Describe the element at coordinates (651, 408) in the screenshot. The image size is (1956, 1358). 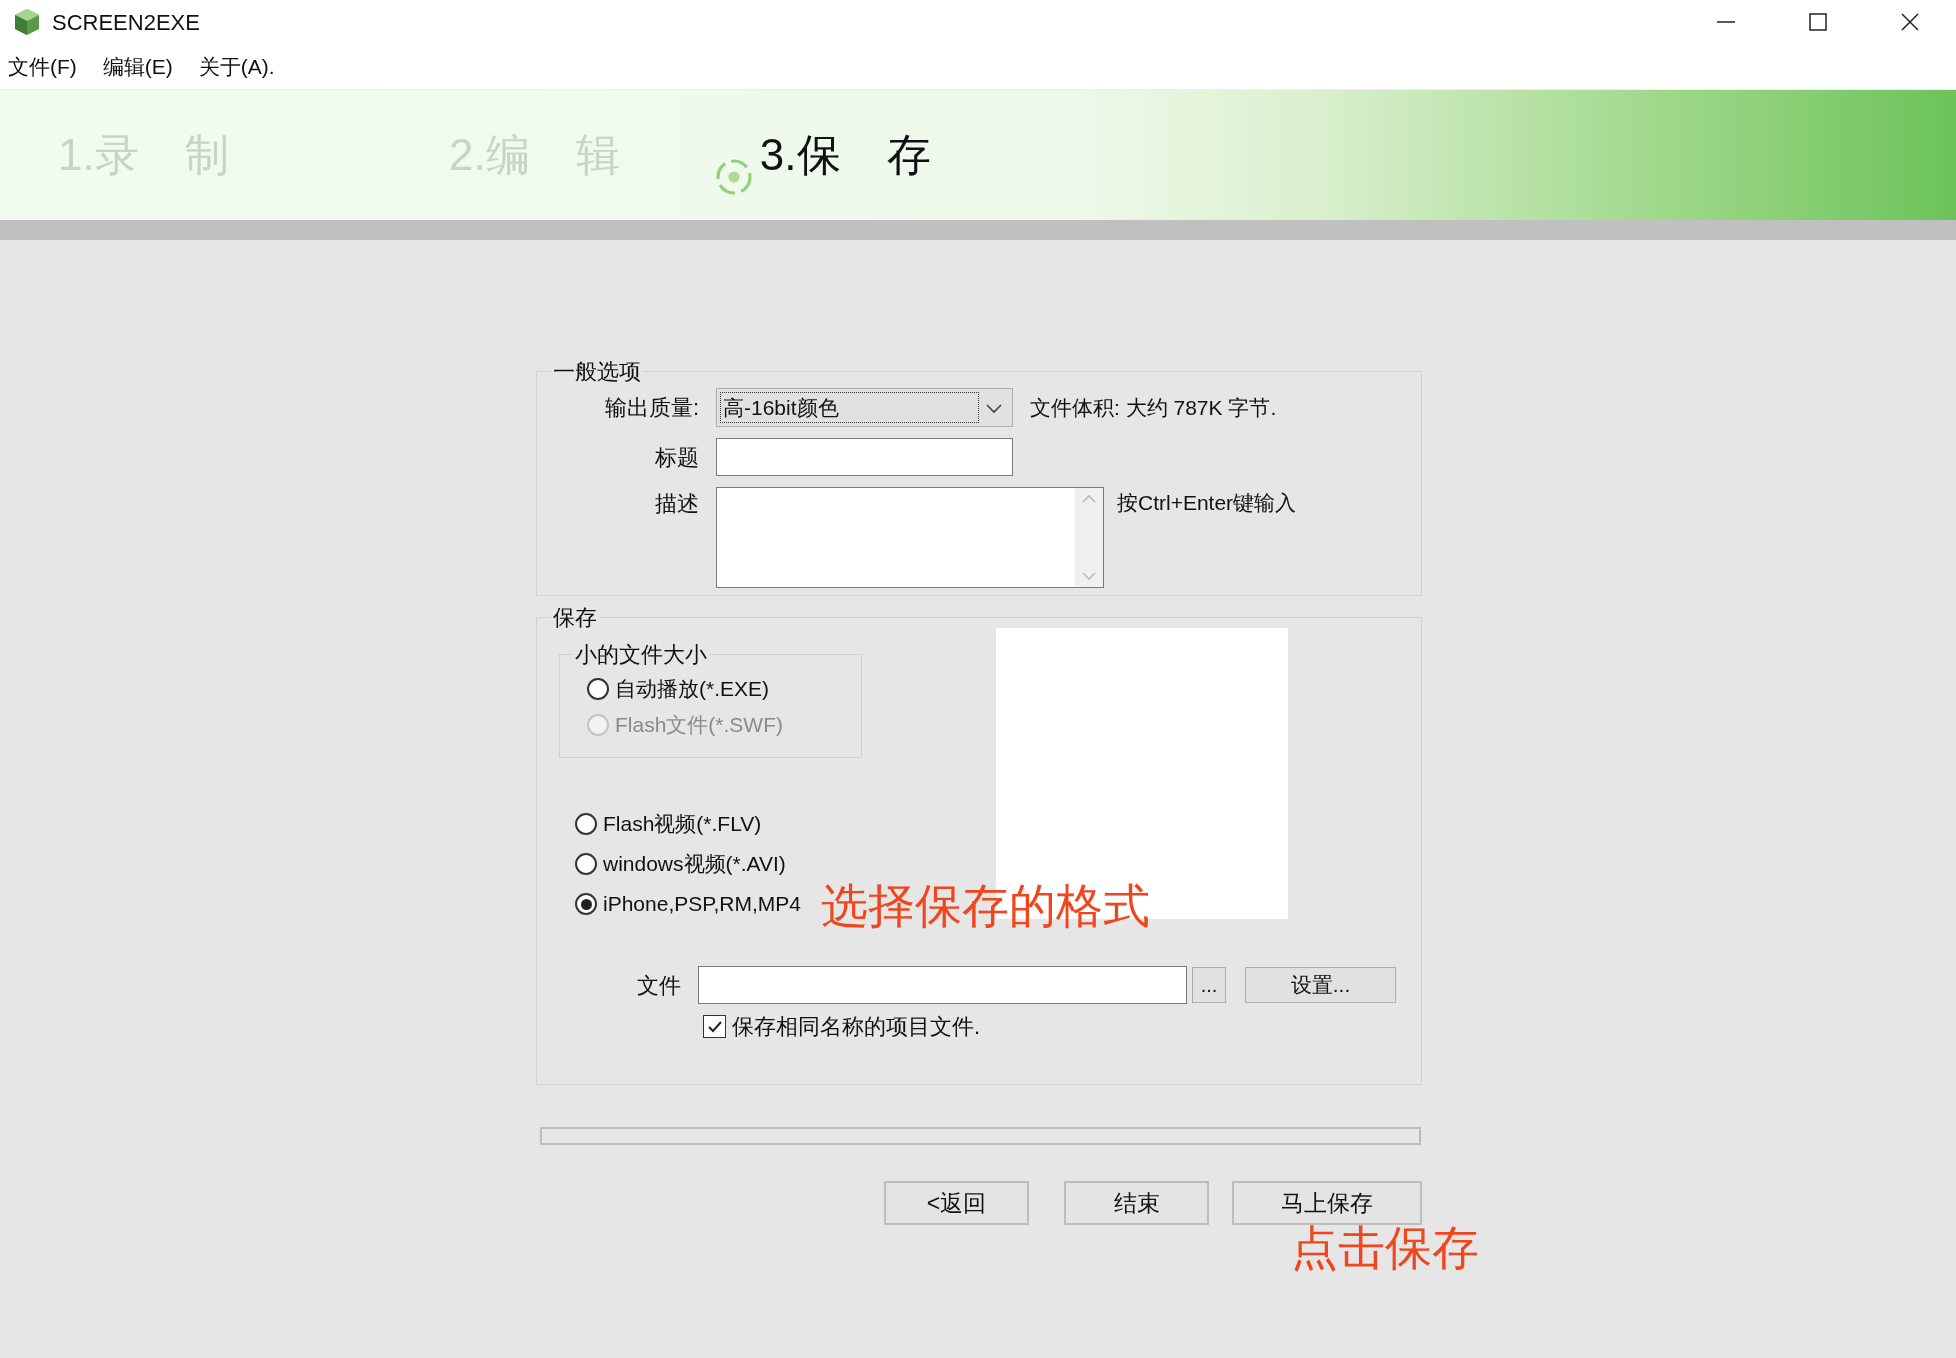
I see `field-label: 输出质量:` at that location.